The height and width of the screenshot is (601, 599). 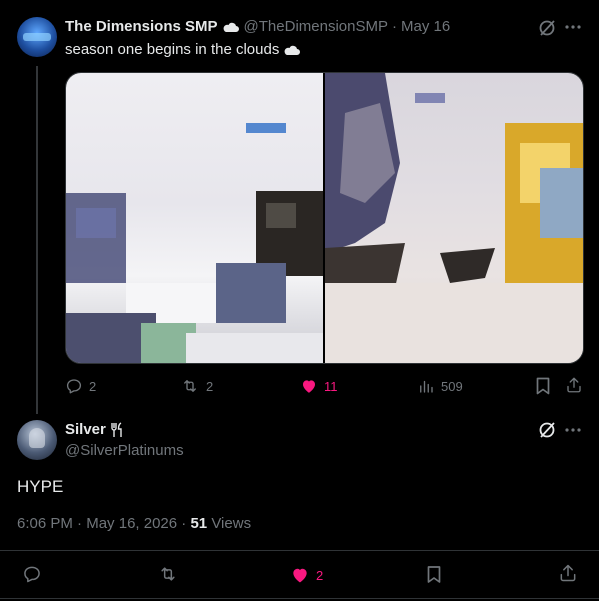 What do you see at coordinates (168, 574) in the screenshot?
I see `repost-button` at bounding box center [168, 574].